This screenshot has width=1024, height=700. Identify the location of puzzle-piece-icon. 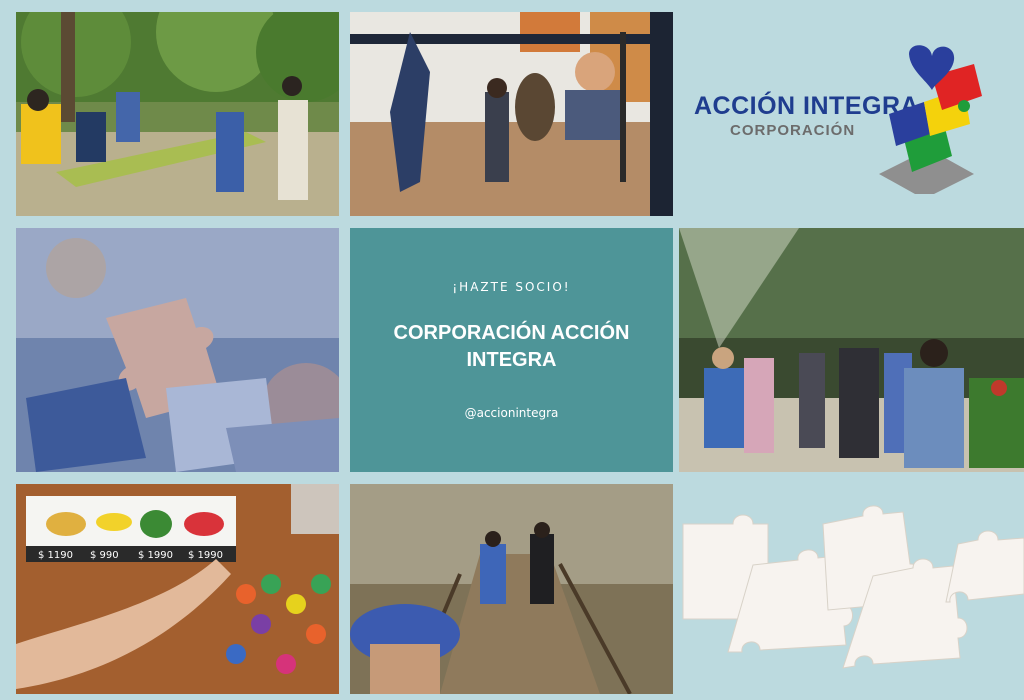
(853, 587).